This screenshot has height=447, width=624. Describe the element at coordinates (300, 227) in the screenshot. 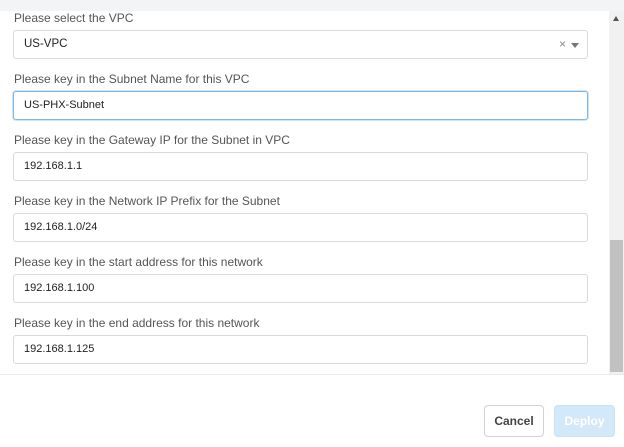

I see `network-prefix-input: 192.168.1.0/24` at that location.